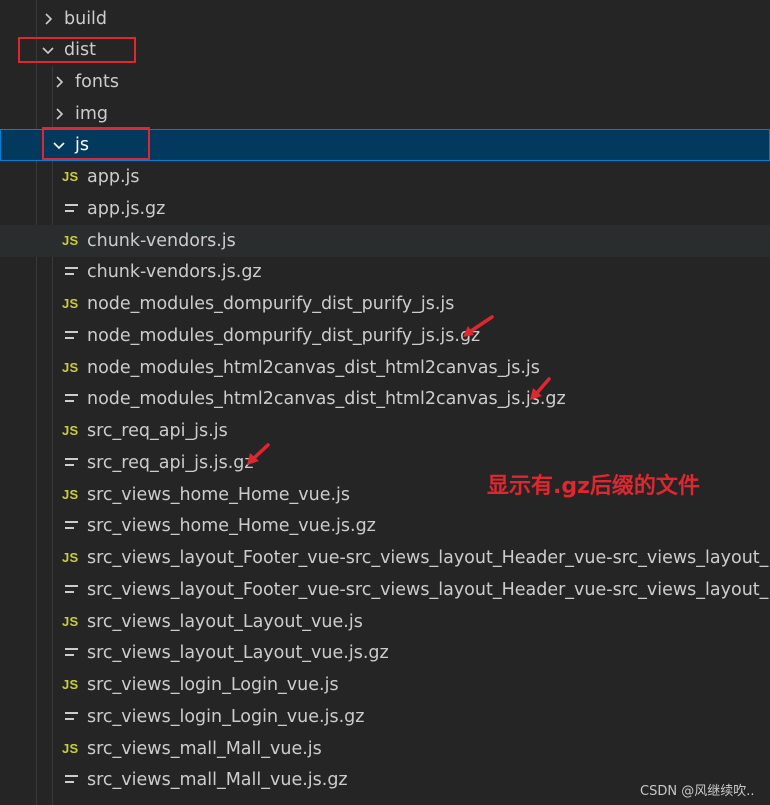 This screenshot has height=805, width=770. What do you see at coordinates (385, 82) in the screenshot?
I see `folder-row-fonts: fonts` at bounding box center [385, 82].